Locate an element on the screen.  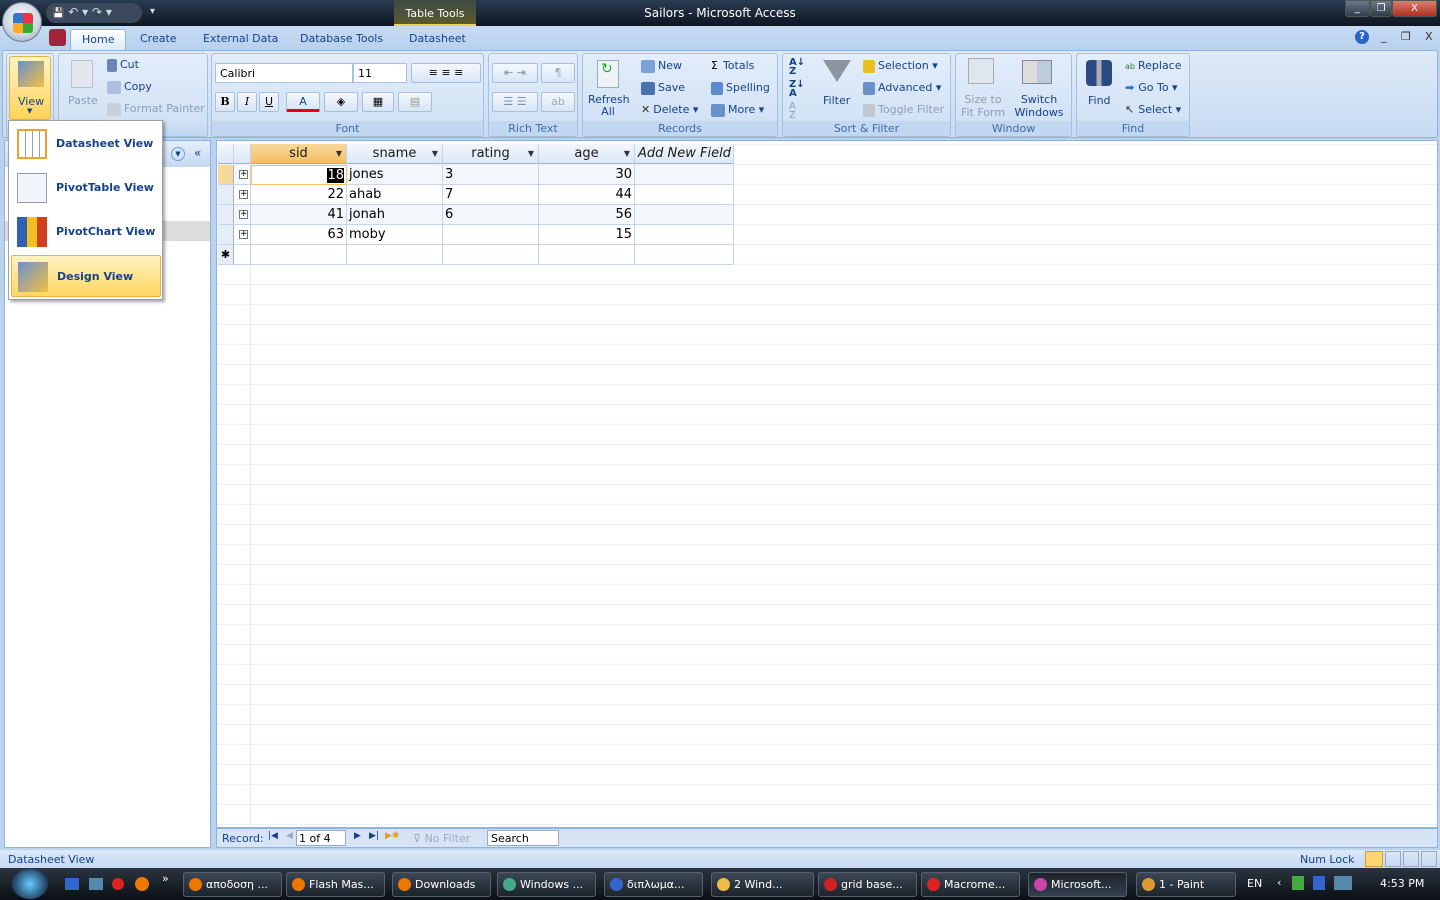
pivottable-view-switch is located at coordinates (1393, 859).